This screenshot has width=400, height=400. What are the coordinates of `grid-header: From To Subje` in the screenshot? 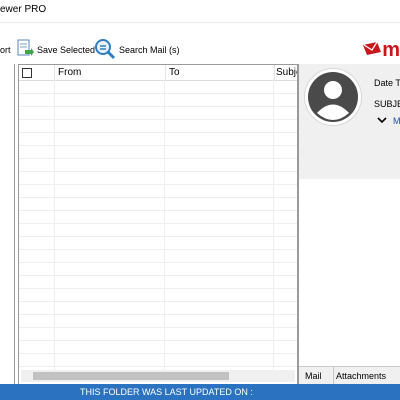 It's located at (158, 73).